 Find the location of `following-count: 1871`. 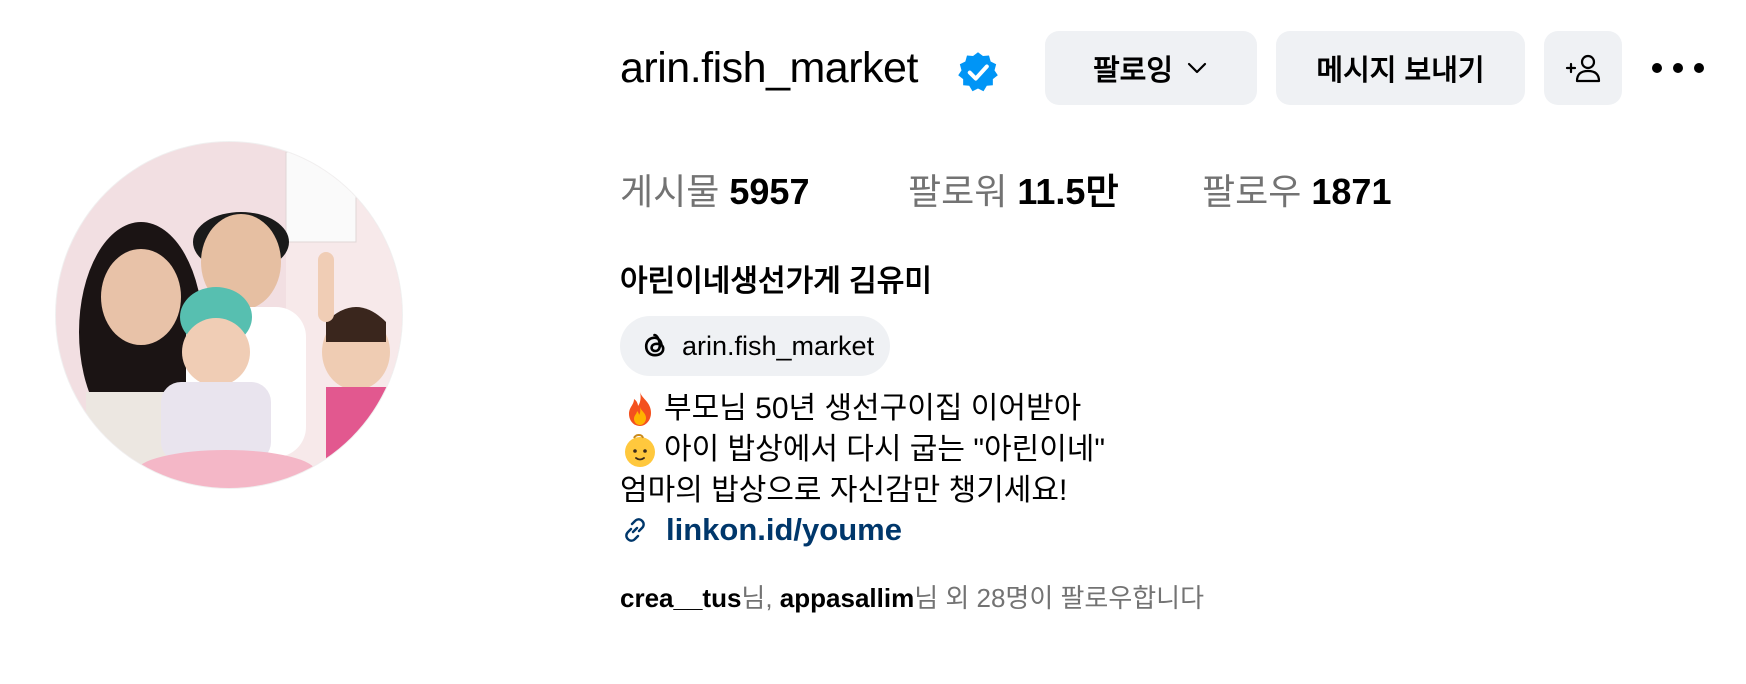

following-count: 1871 is located at coordinates (1351, 191).